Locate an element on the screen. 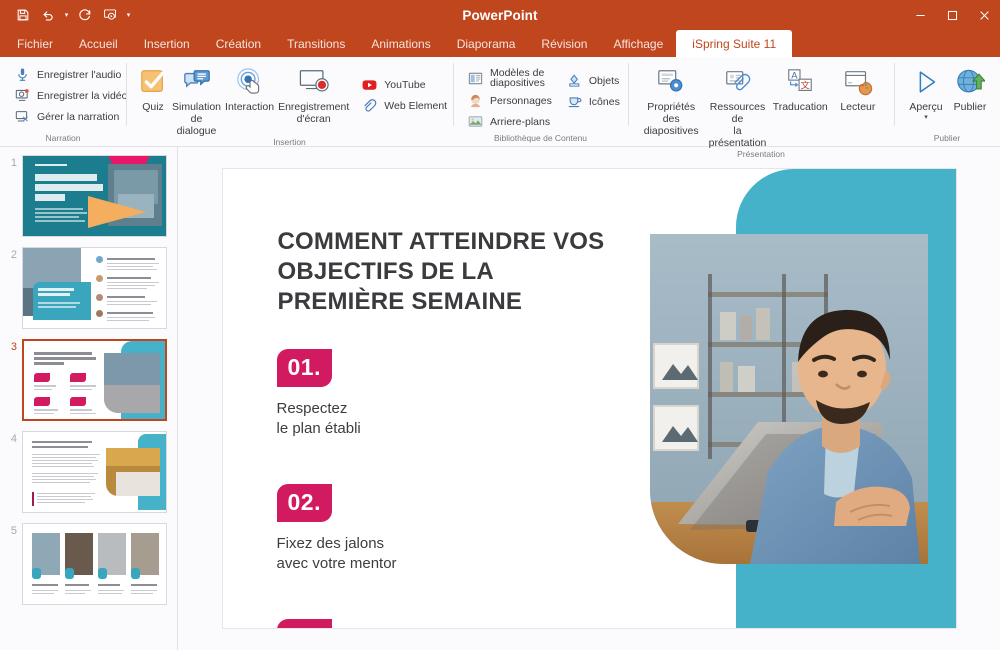  thumbnail-number: 2 is located at coordinates (13, 255).